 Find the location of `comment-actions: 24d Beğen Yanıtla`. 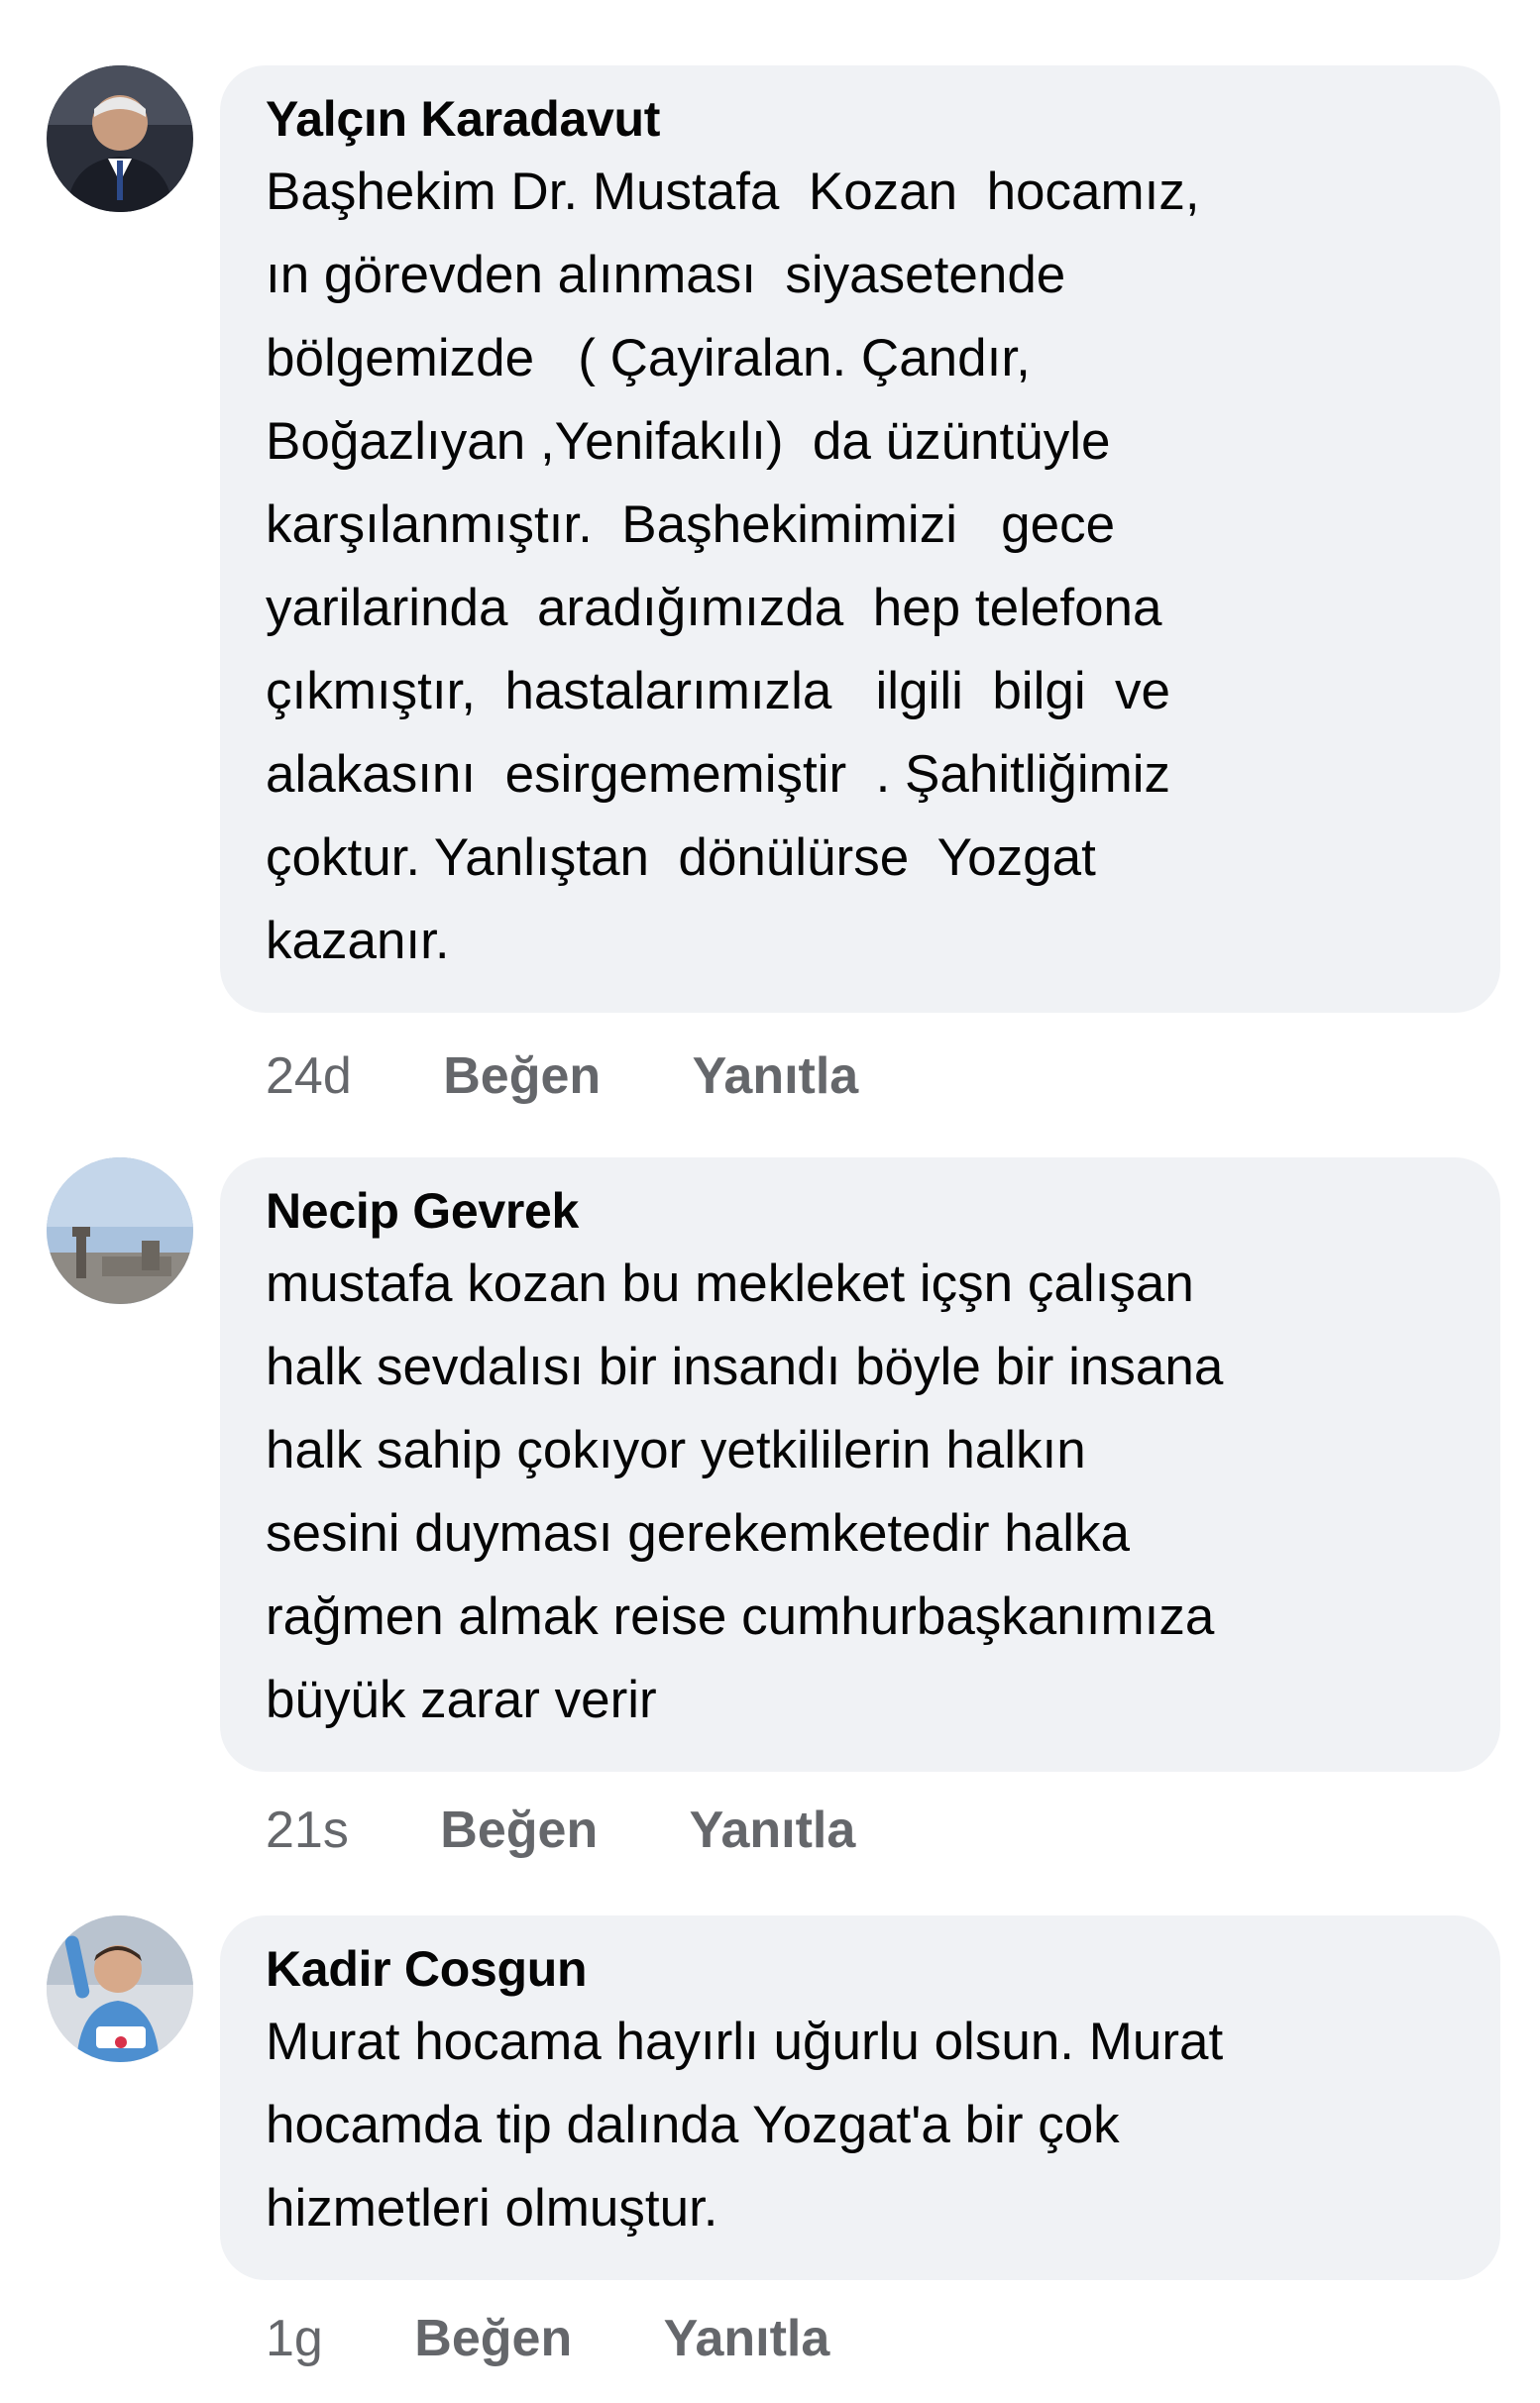

comment-actions: 24d Beğen Yanıtla is located at coordinates (562, 1076).